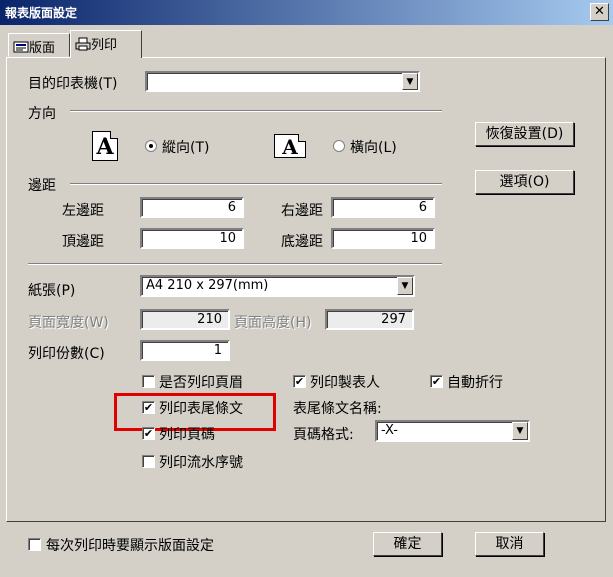 The width and height of the screenshot is (613, 577). I want to click on bottom-margin-label: 底邊距, so click(302, 242).